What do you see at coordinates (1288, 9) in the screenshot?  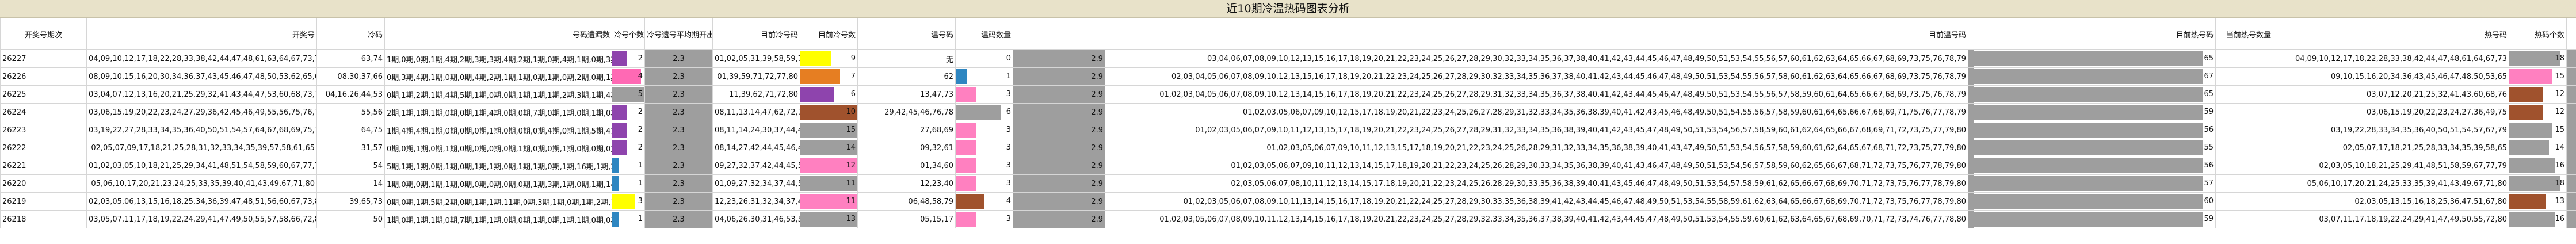 I see `page-title: 近10期冷温热码图表分析` at bounding box center [1288, 9].